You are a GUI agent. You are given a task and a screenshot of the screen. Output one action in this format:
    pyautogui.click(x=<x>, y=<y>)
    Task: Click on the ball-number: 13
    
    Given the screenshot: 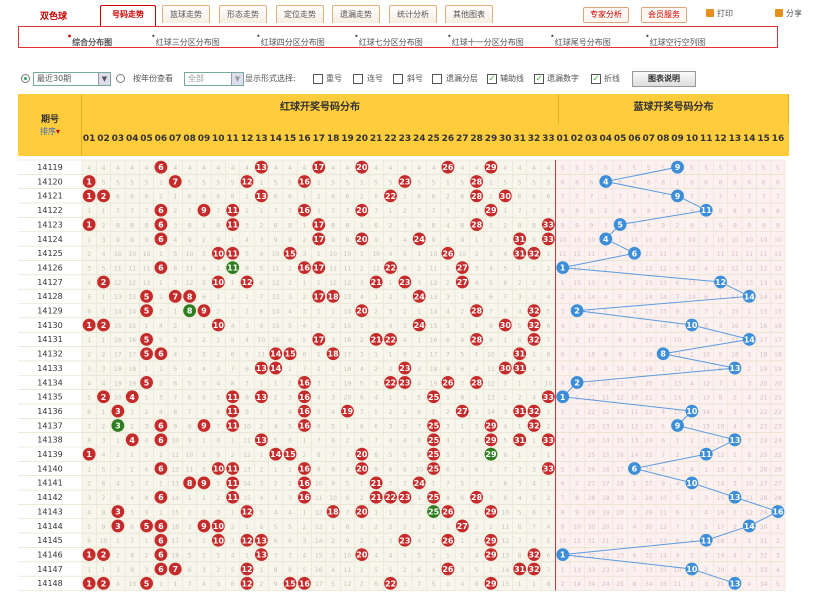 What is the action you would take?
    pyautogui.click(x=734, y=497)
    